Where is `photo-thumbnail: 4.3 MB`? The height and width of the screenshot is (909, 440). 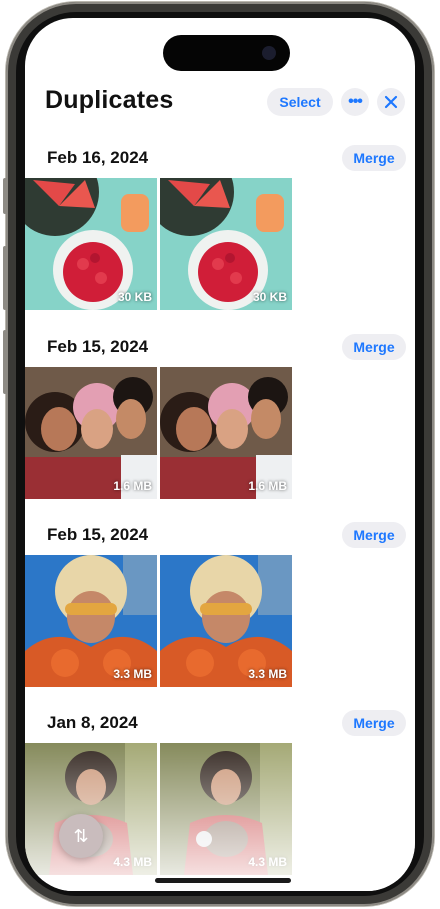 photo-thumbnail: 4.3 MB is located at coordinates (226, 809).